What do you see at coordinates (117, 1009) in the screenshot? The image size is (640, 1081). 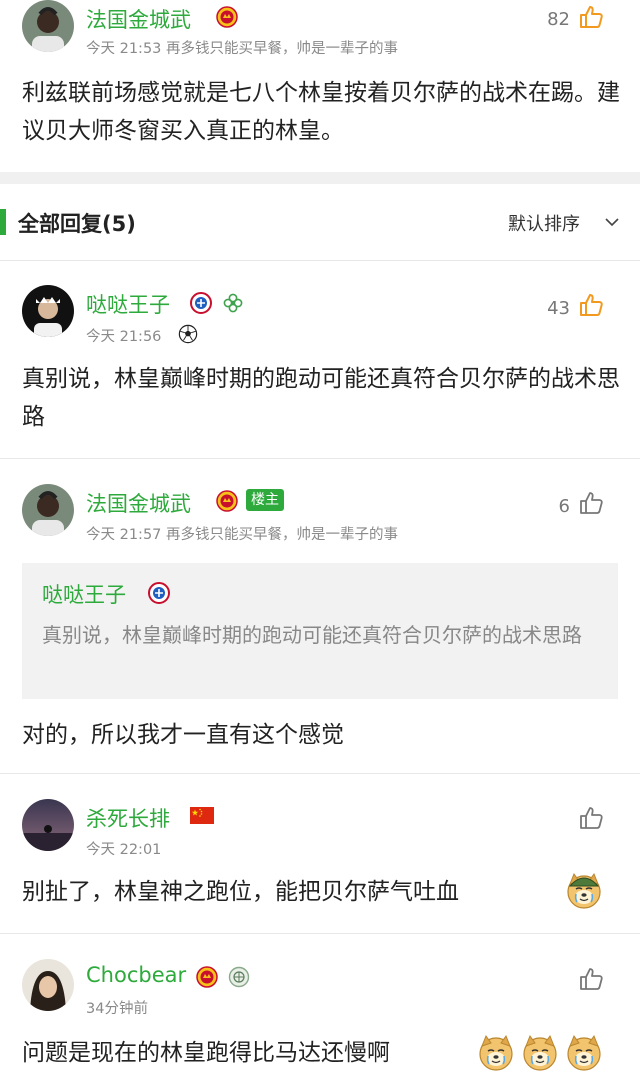 I see `reply-meta: 34分钟前` at bounding box center [117, 1009].